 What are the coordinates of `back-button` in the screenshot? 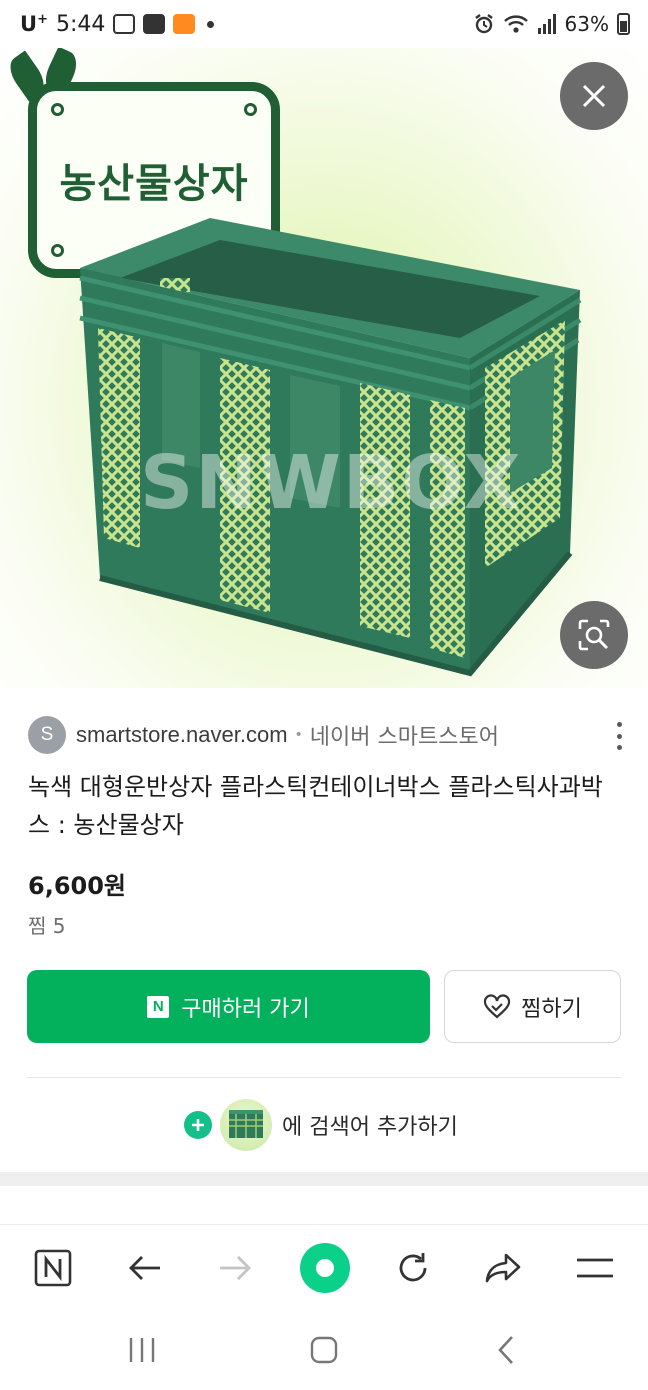 It's located at (145, 1268).